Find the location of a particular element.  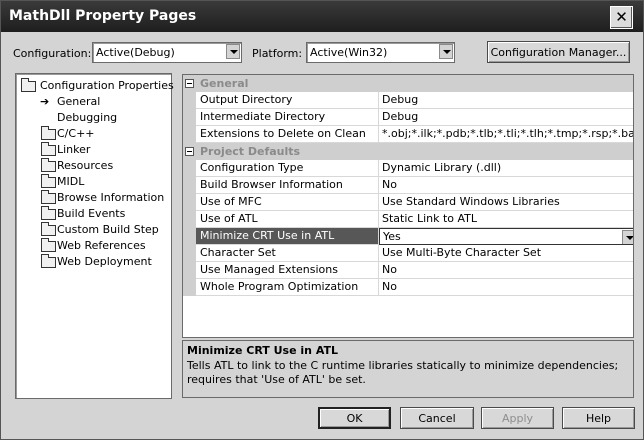

category-label: General is located at coordinates (224, 83).